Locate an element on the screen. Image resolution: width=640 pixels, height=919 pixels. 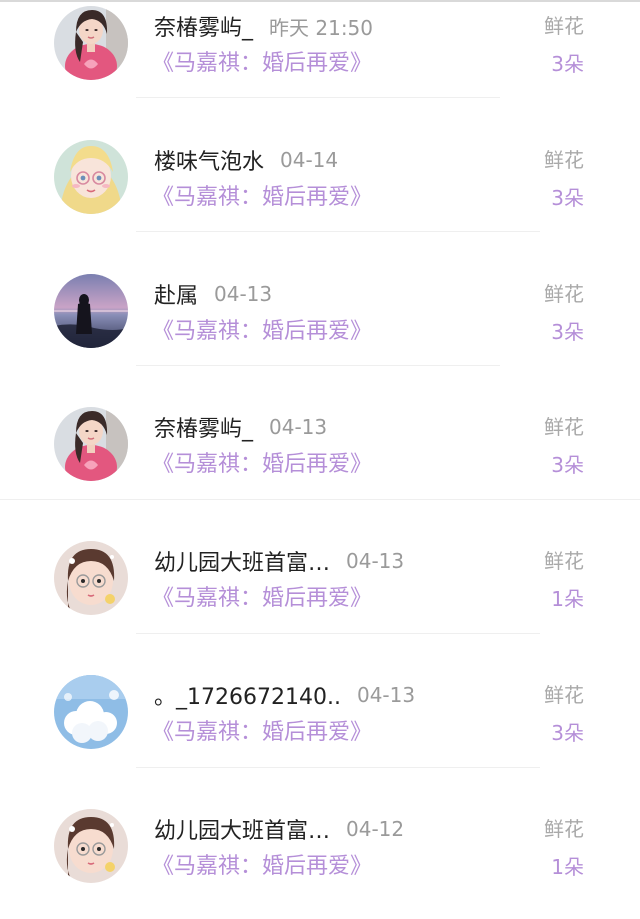
gift-time: 昨天 21:50 is located at coordinates (321, 27).